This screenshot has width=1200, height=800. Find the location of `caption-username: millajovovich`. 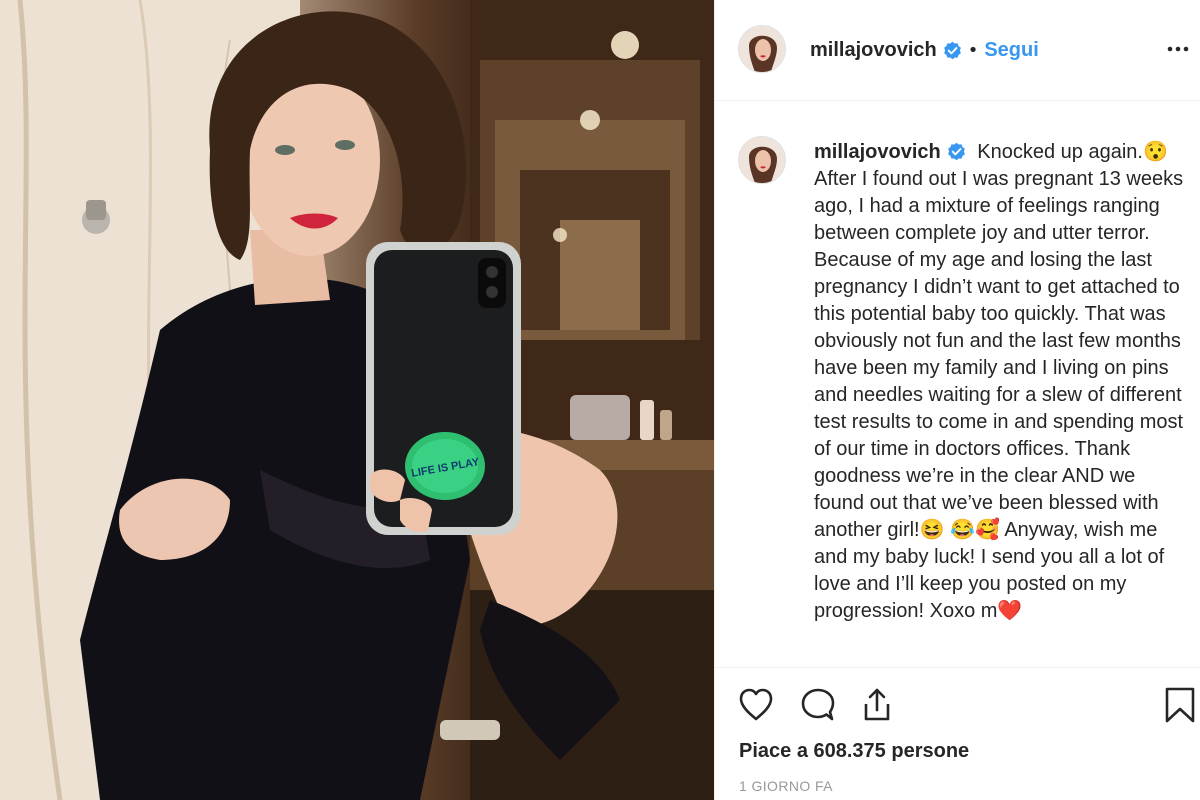

caption-username: millajovovich is located at coordinates (877, 152).